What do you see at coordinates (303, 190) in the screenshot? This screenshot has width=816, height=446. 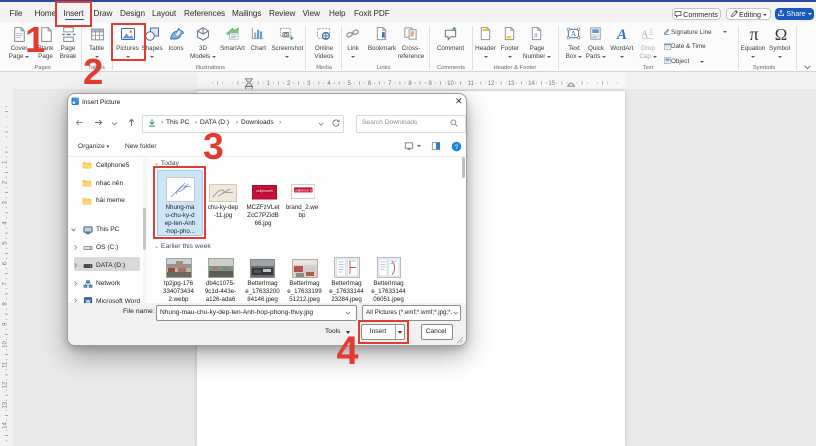 I see `svg-text: cellphone S` at bounding box center [303, 190].